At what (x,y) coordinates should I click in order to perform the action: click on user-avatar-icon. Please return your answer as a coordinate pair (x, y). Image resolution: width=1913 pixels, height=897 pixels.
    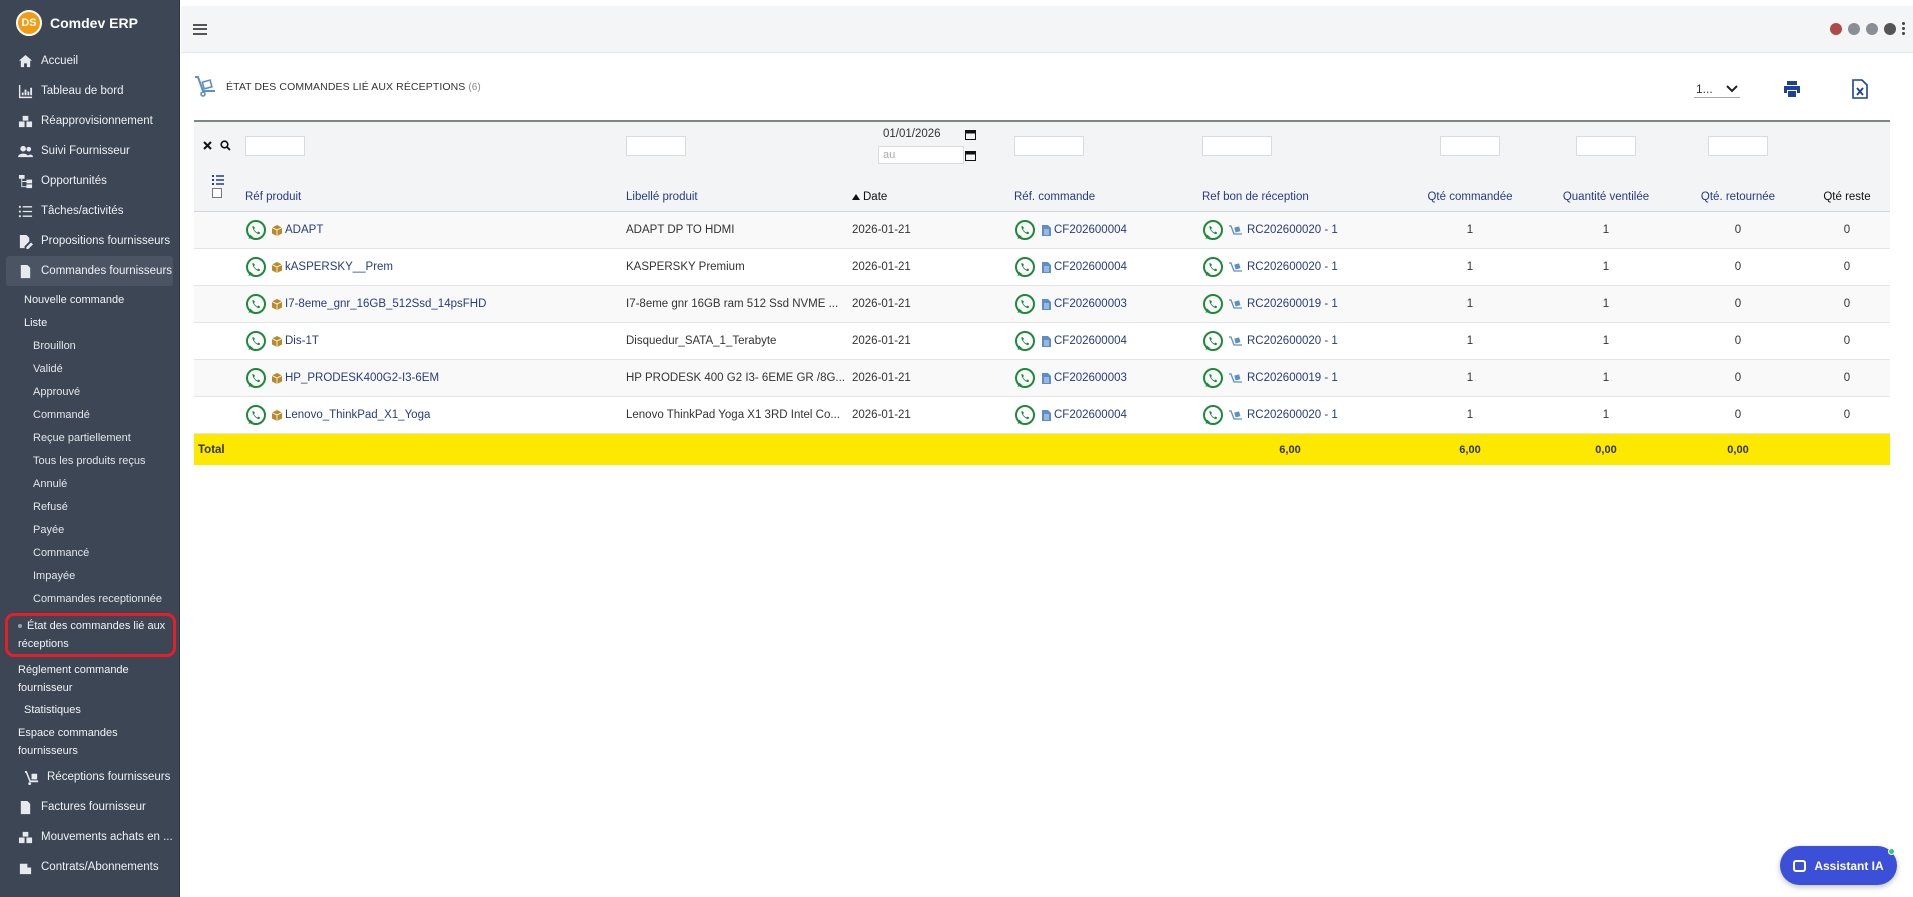
    Looking at the image, I should click on (1890, 28).